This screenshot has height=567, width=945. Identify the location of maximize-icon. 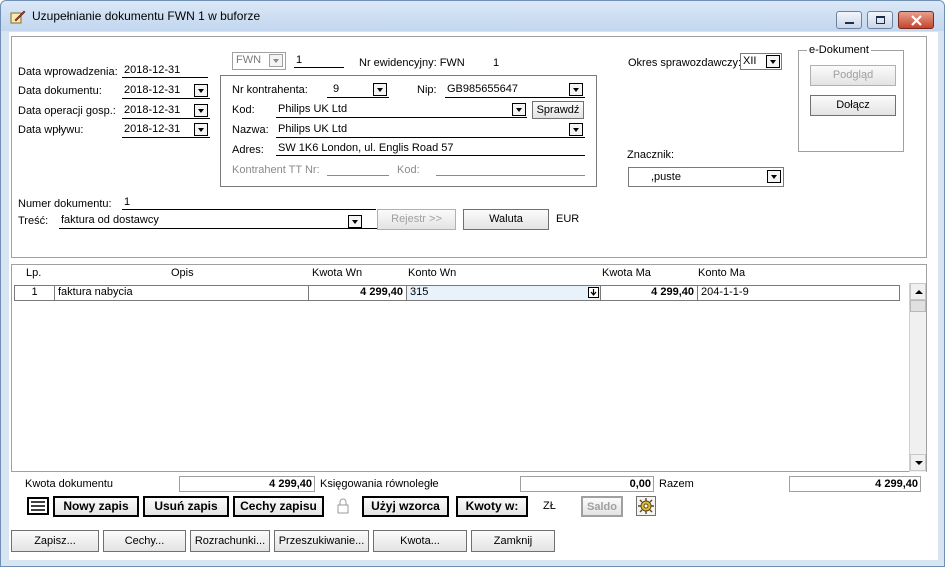
(880, 20).